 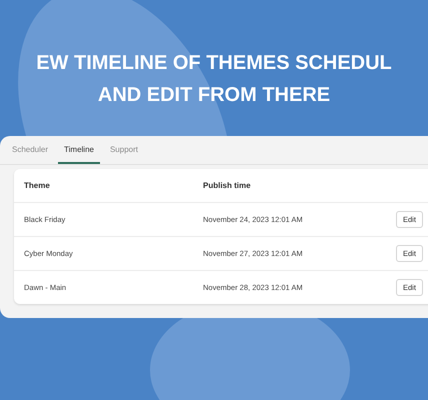 What do you see at coordinates (79, 150) in the screenshot?
I see `tab: Timeline` at bounding box center [79, 150].